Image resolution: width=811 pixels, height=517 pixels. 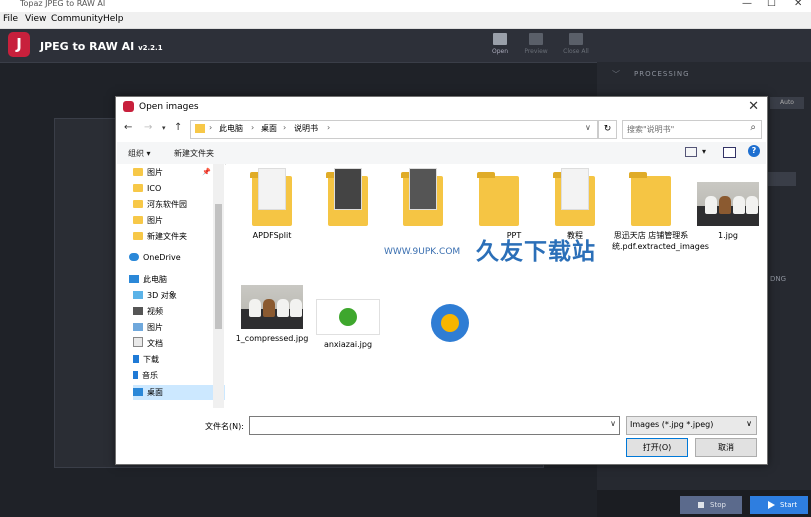 I want to click on menu-help: Help, so click(x=113, y=19).